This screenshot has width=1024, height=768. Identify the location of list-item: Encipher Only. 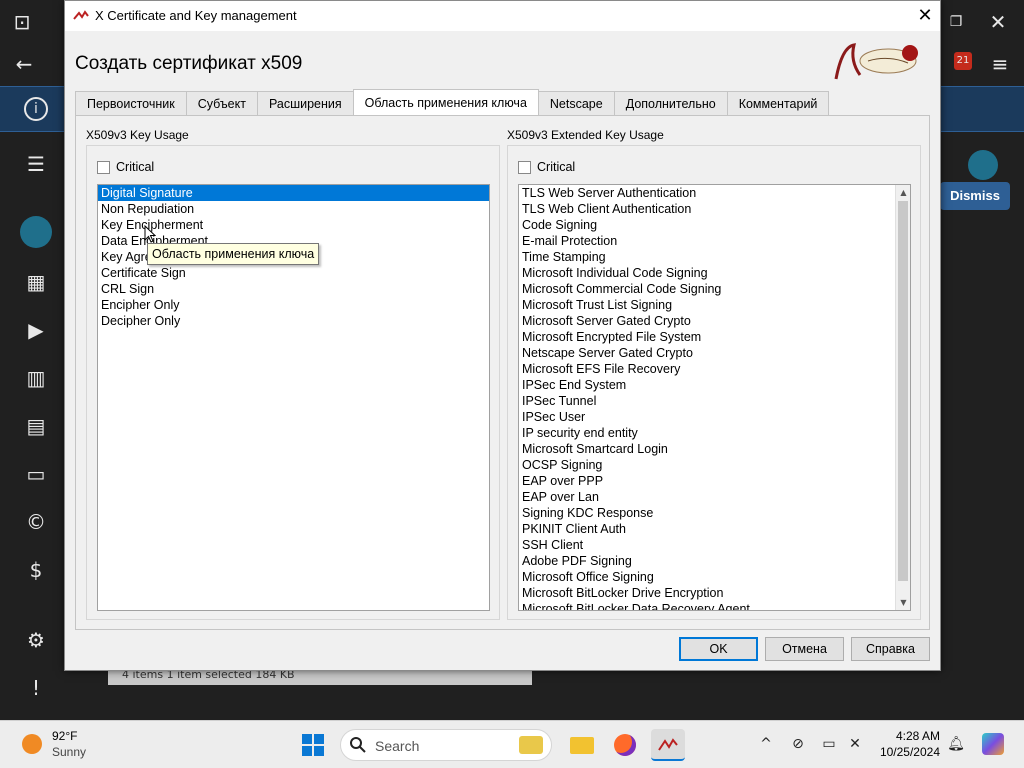
(293, 305).